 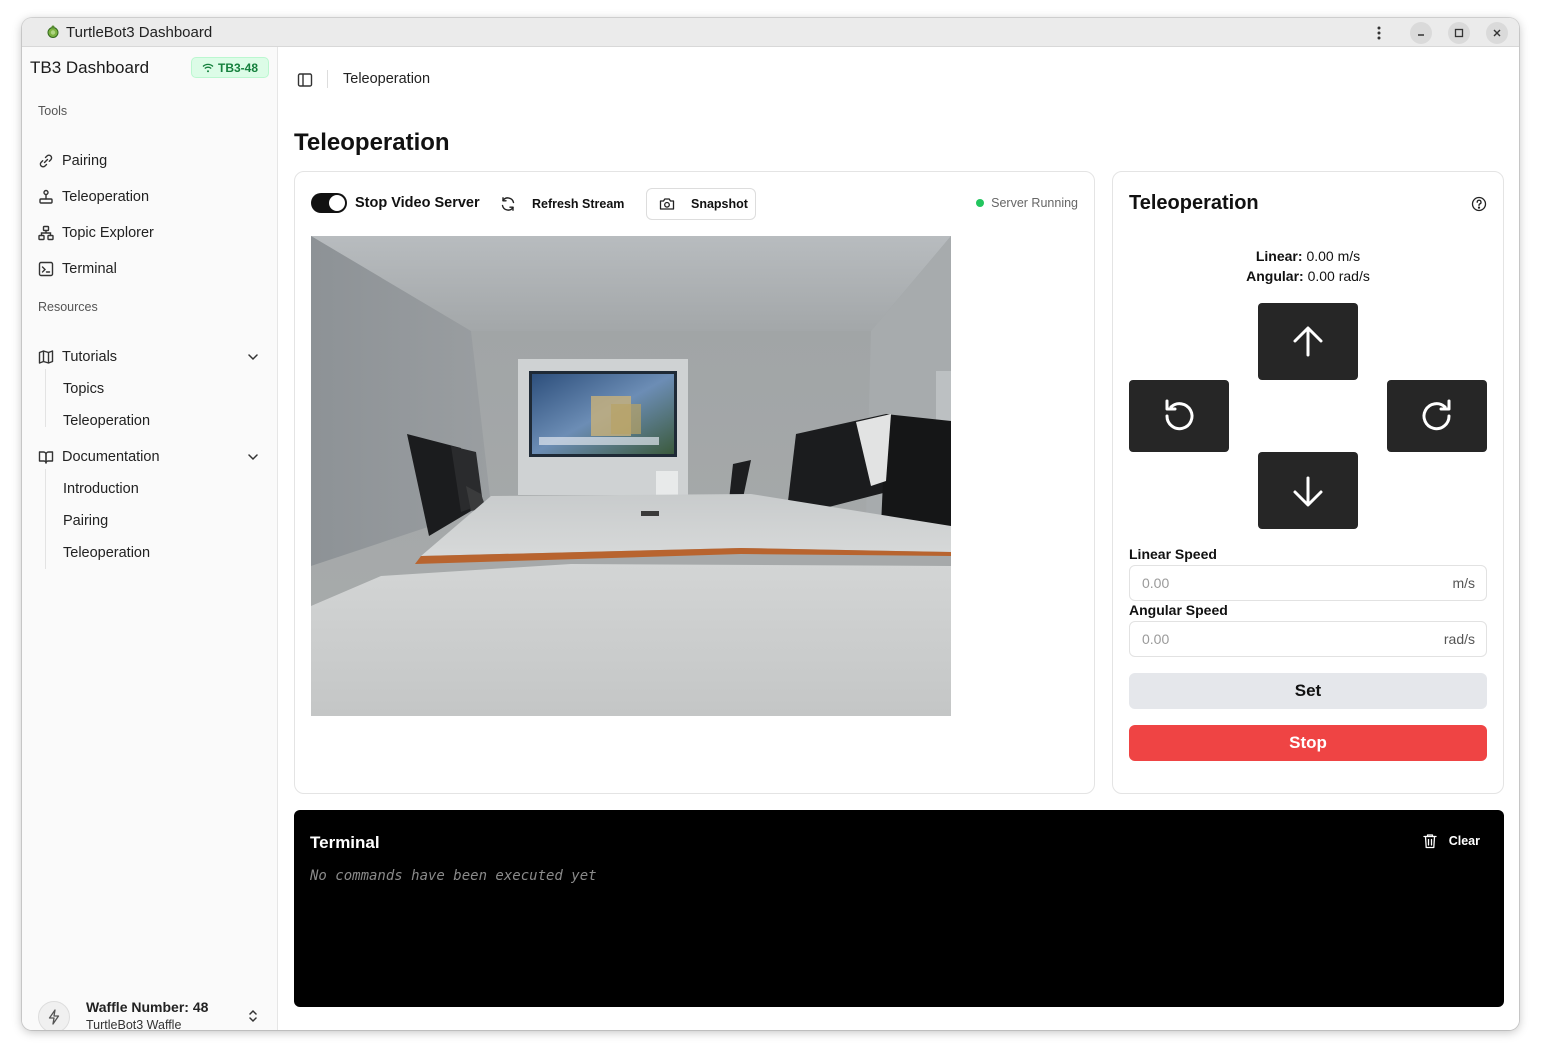 What do you see at coordinates (90, 357) in the screenshot?
I see `sidebar-item-label: Tutorials` at bounding box center [90, 357].